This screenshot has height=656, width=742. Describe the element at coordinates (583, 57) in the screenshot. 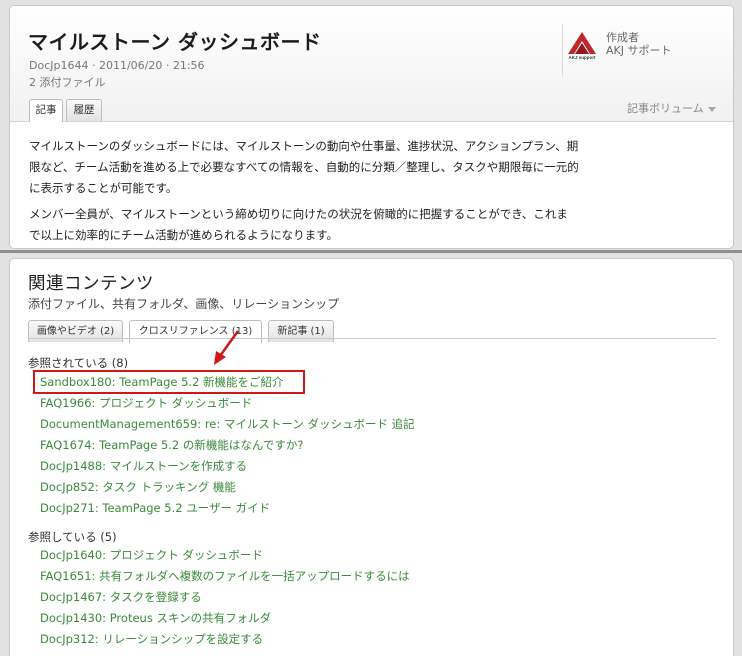

I see `svg-text: AKJ support` at that location.